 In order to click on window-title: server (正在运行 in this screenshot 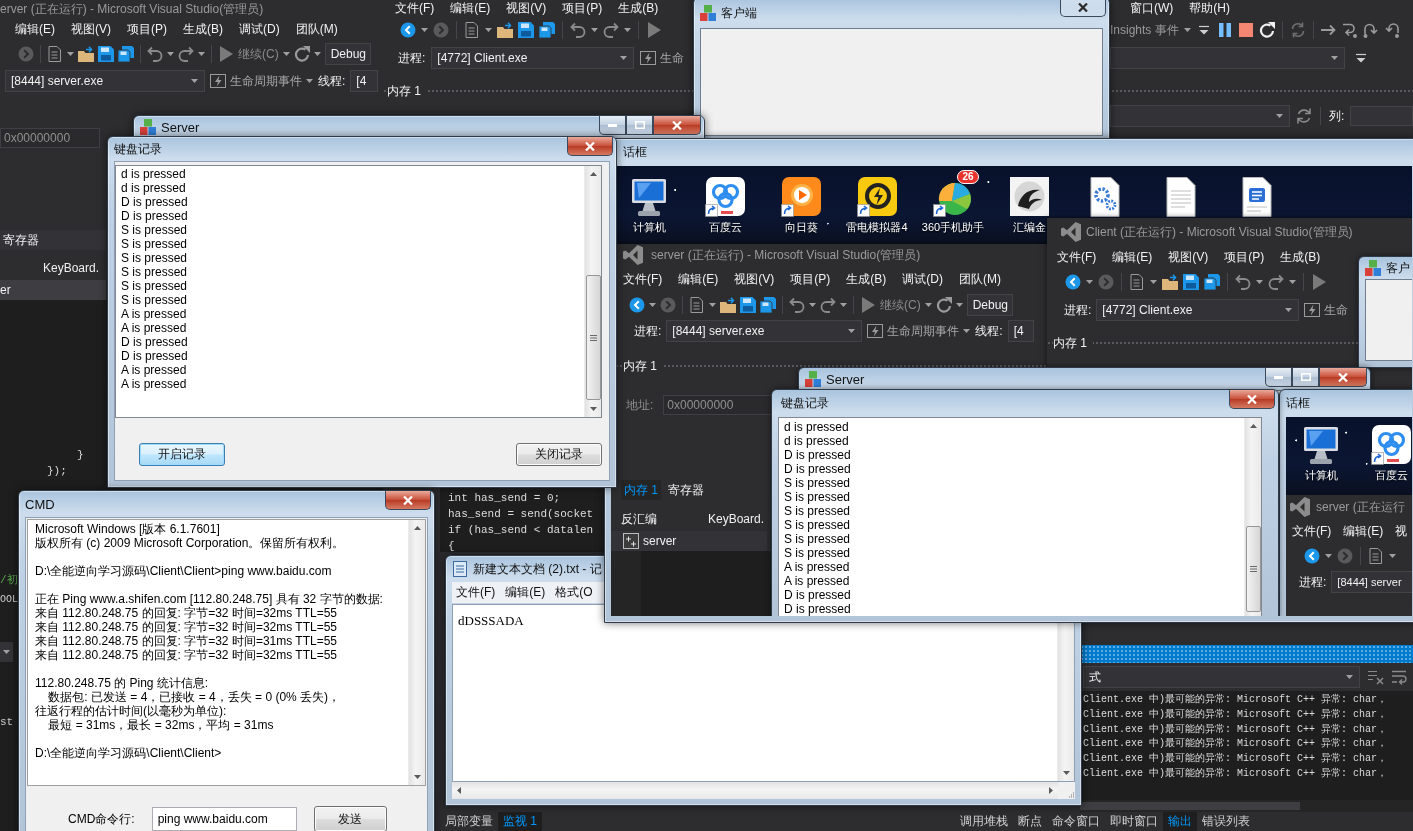, I will do `click(1360, 507)`.